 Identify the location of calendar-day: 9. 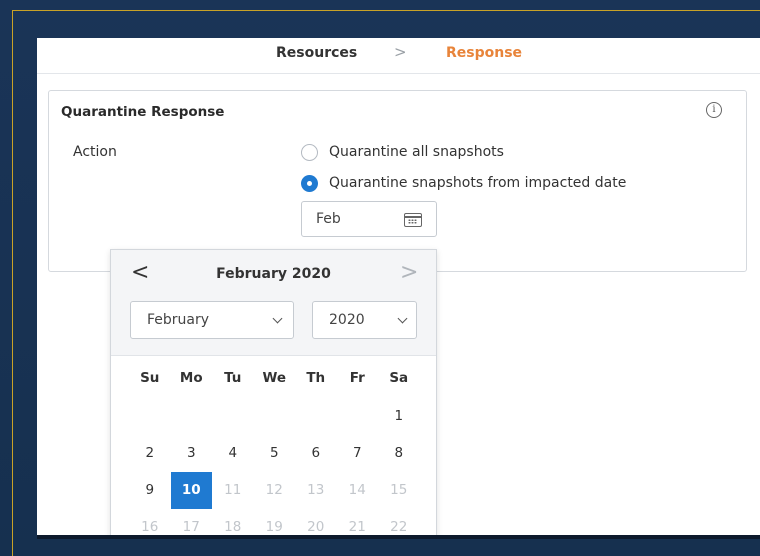
(150, 490).